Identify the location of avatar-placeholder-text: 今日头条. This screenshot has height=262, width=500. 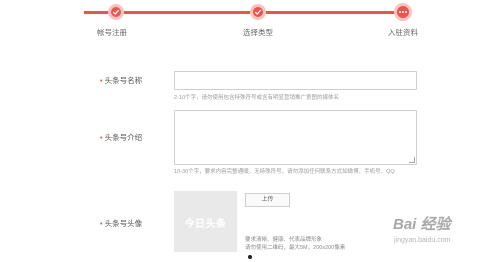
(205, 224).